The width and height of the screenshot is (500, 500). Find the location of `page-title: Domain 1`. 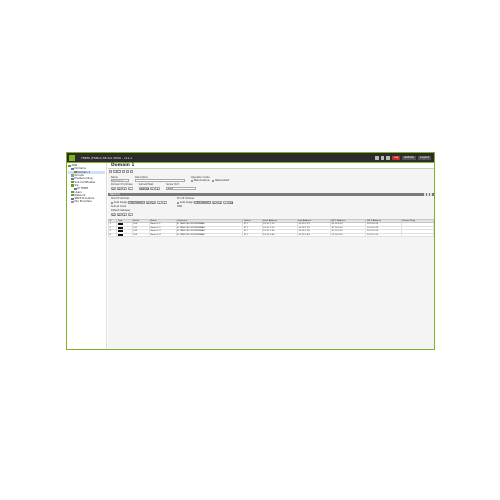

page-title: Domain 1 is located at coordinates (123, 165).